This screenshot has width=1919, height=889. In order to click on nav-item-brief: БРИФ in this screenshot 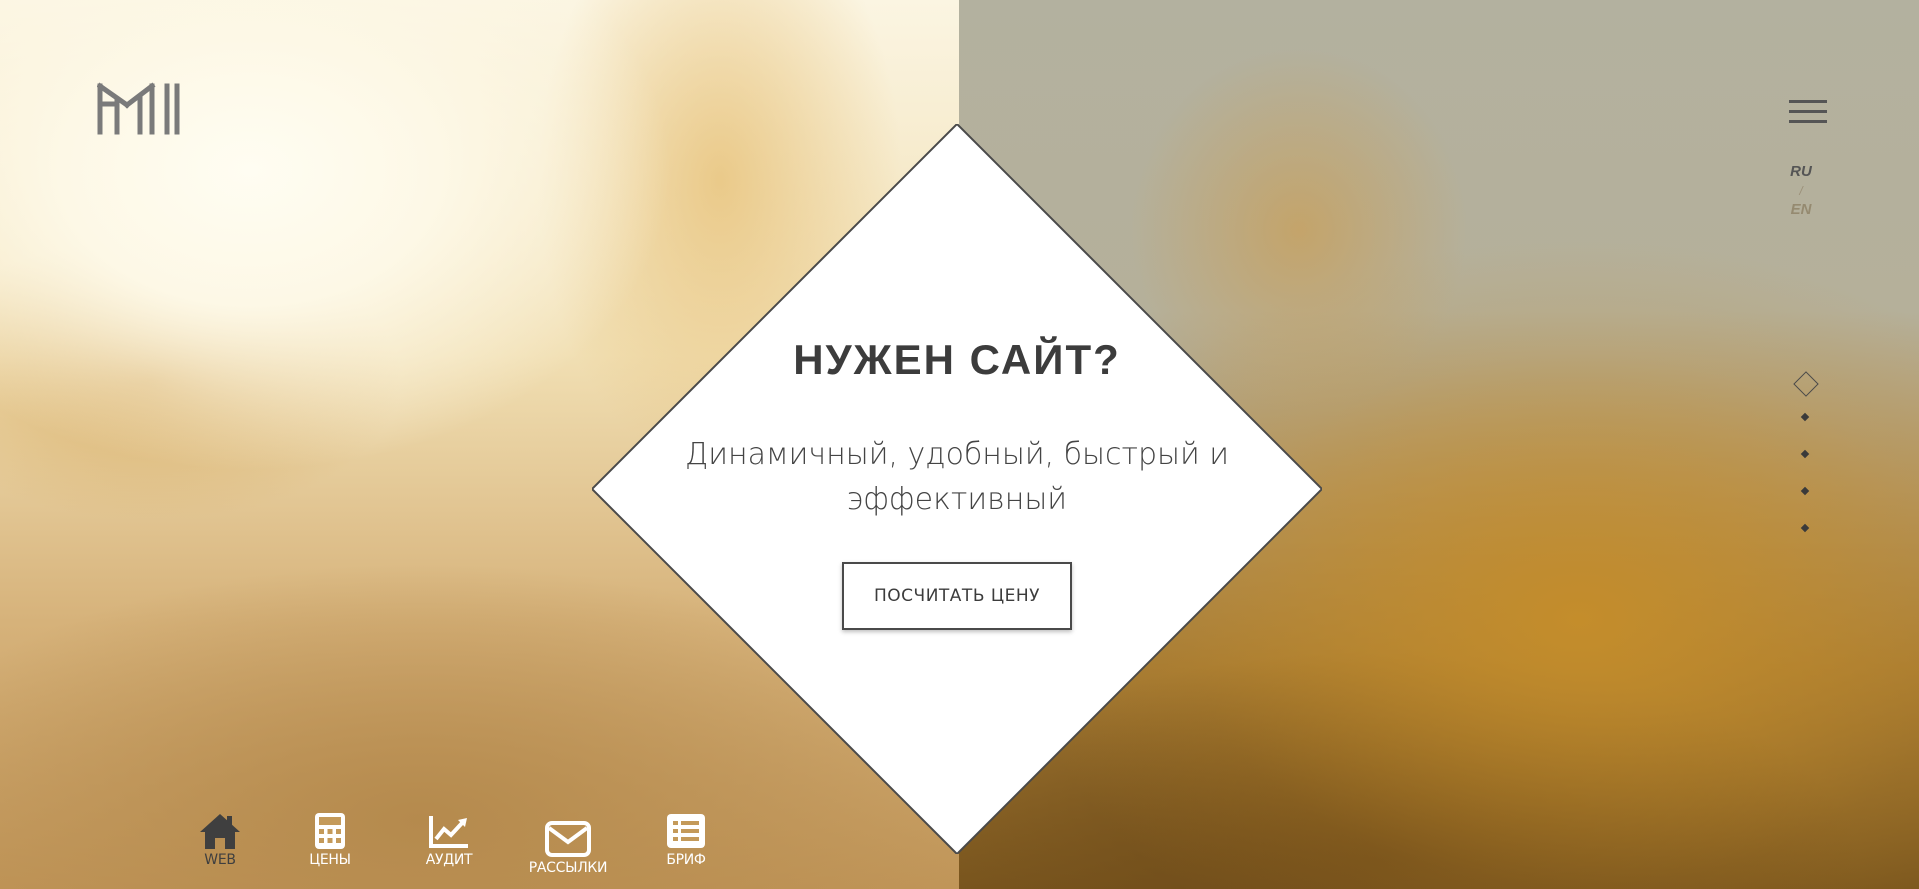, I will do `click(686, 840)`.